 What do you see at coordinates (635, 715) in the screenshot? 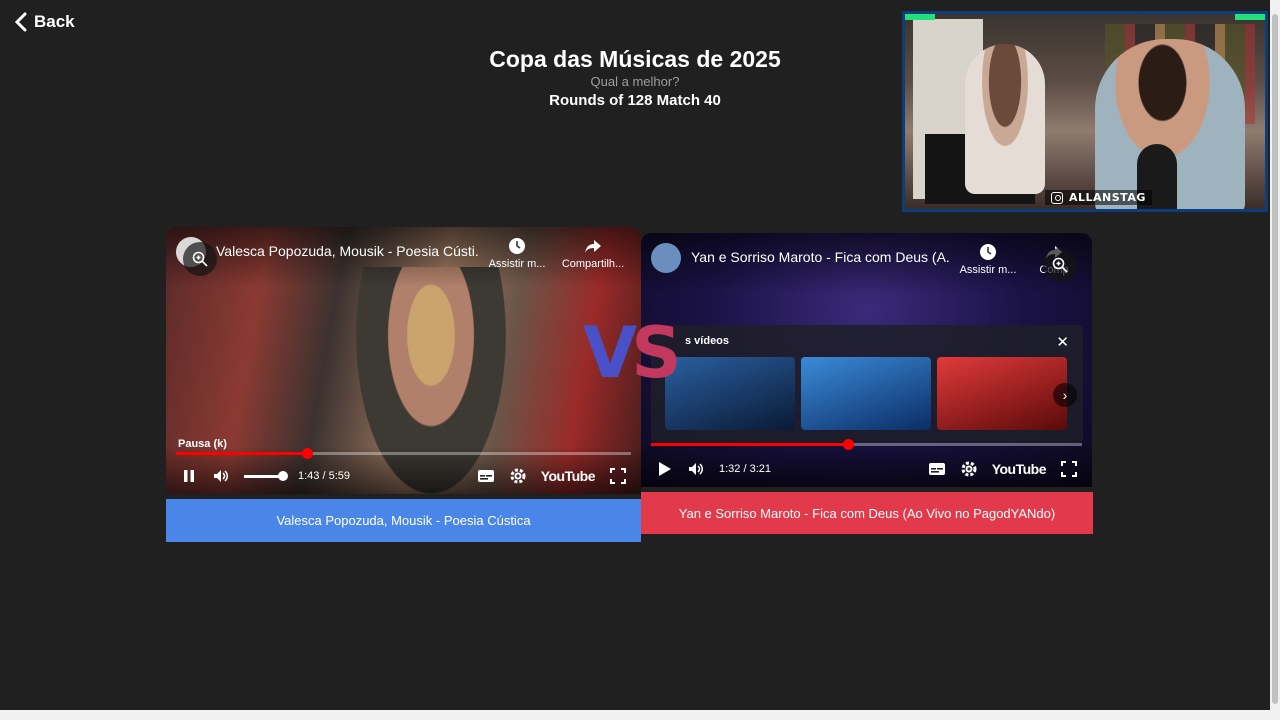
I see `horizontal-scrollbar` at bounding box center [635, 715].